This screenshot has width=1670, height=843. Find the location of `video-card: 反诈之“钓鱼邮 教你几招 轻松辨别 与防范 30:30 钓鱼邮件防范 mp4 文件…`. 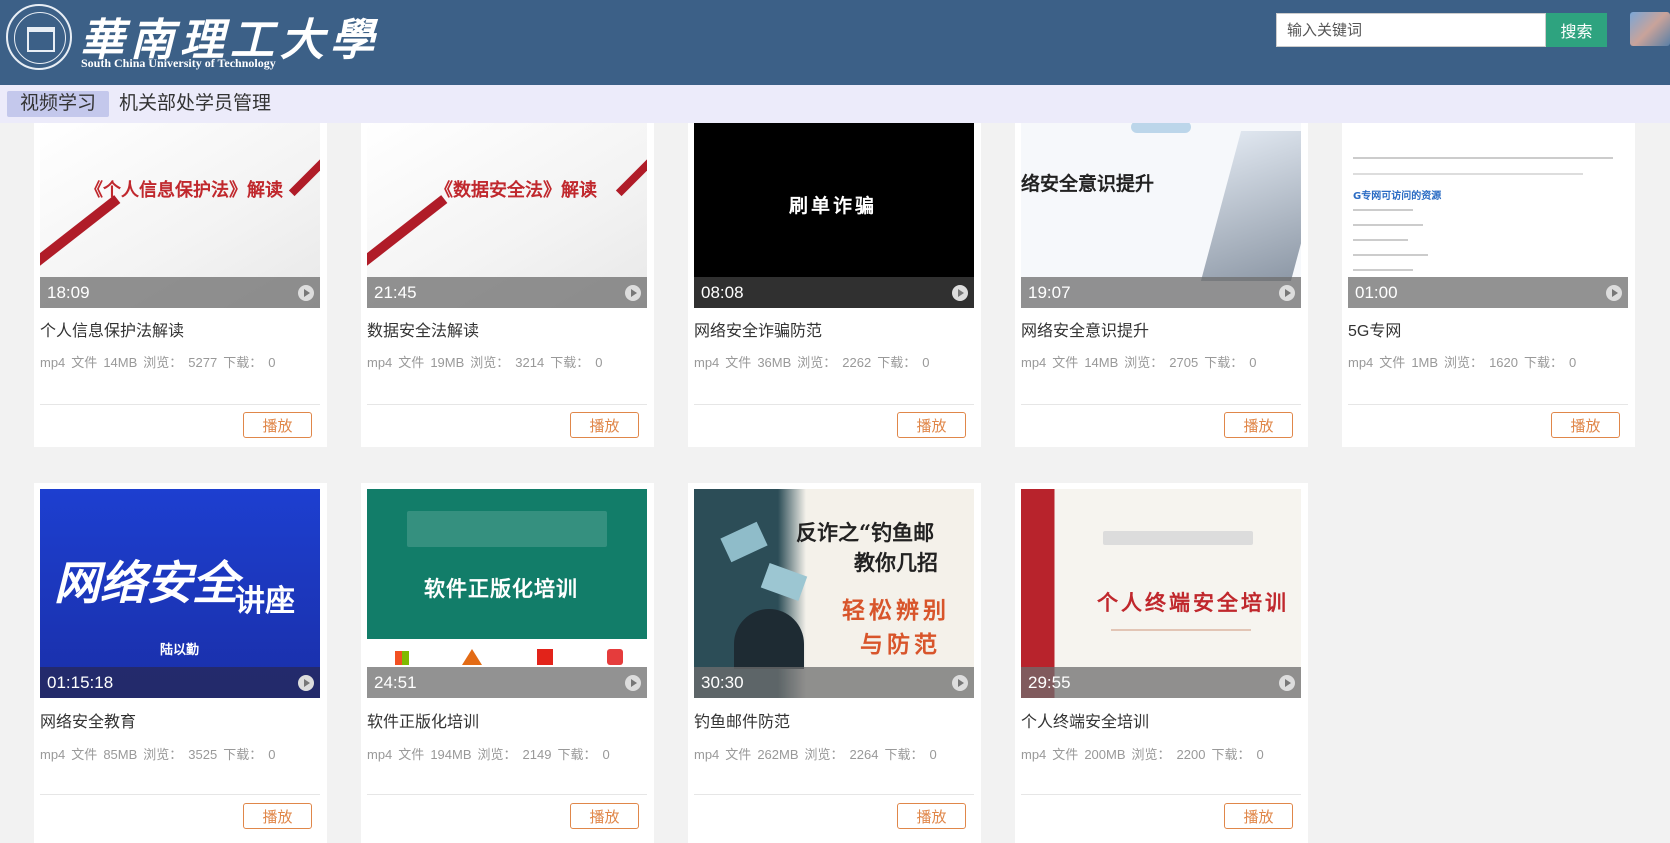

video-card: 反诈之“钓鱼邮 教你几招 轻松辨别 与防范 30:30 钓鱼邮件防范 mp4 文件… is located at coordinates (834, 663).